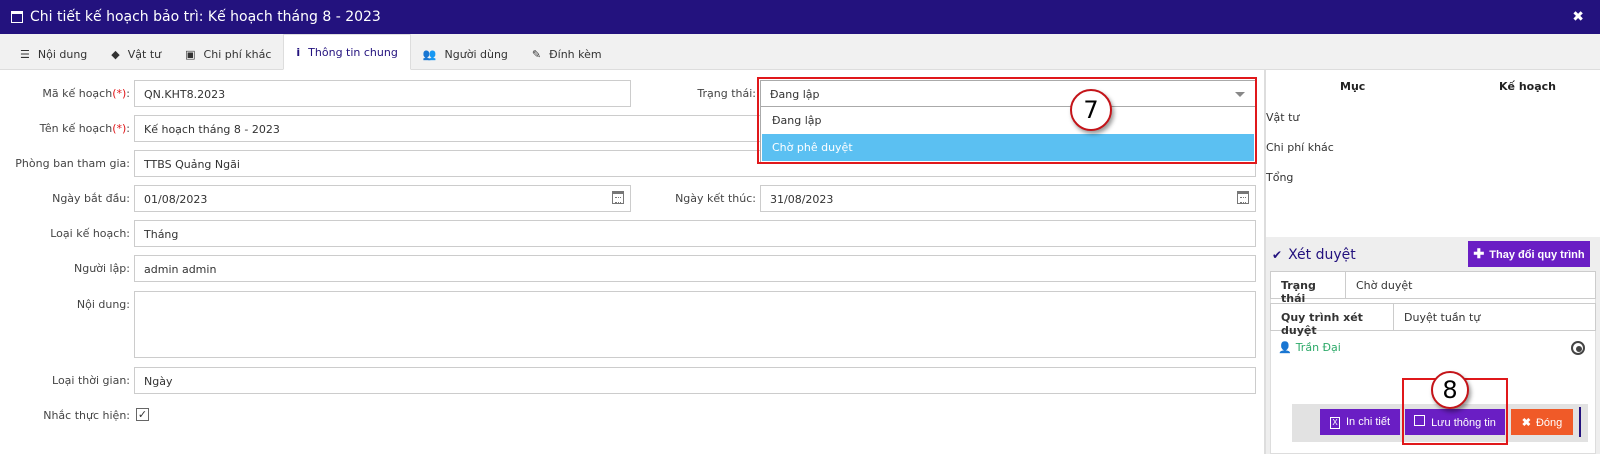 The width and height of the screenshot is (1600, 454). What do you see at coordinates (1495, 317) in the screenshot?
I see `process-value: Duyệt tuần tự` at bounding box center [1495, 317].